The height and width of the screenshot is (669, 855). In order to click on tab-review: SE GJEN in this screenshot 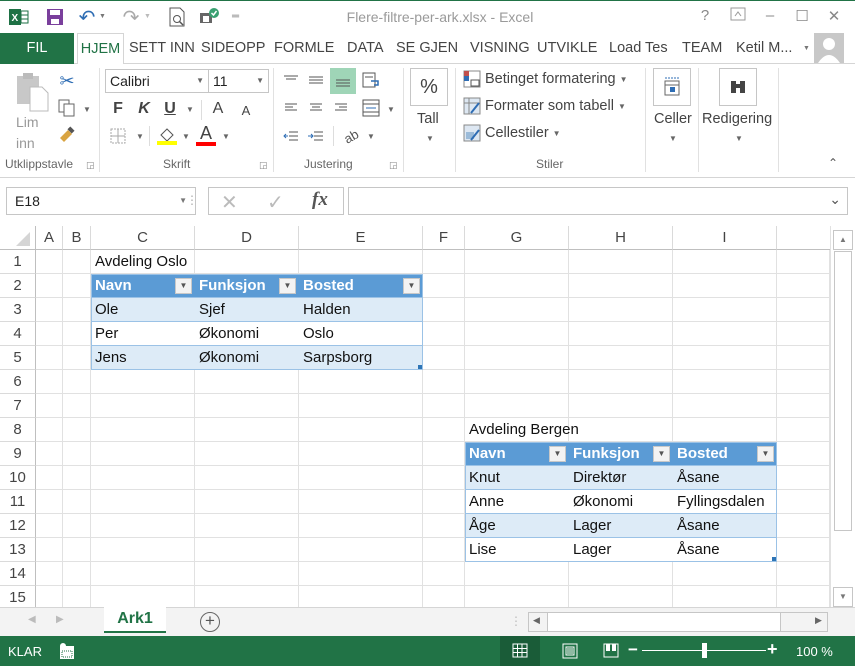, I will do `click(427, 48)`.